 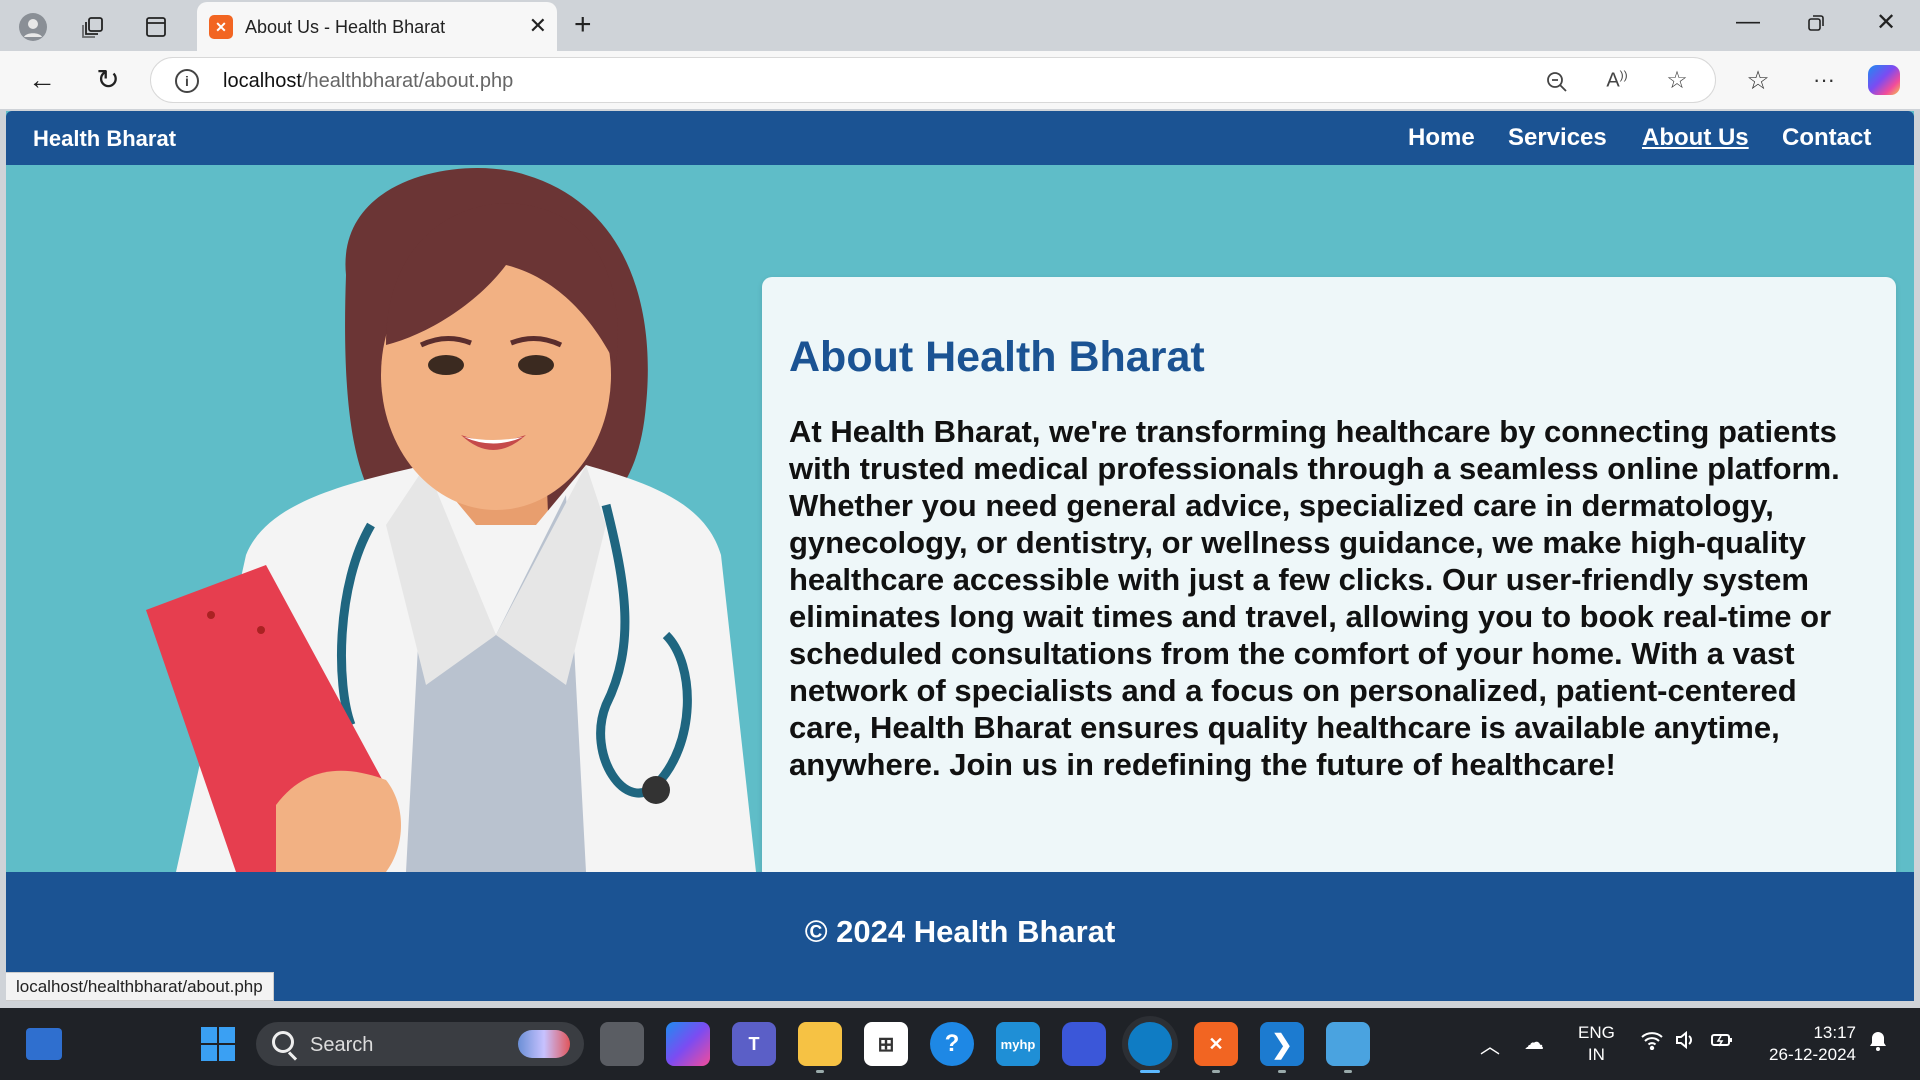 What do you see at coordinates (221, 27) in the screenshot?
I see `xampp-icon: ✕` at bounding box center [221, 27].